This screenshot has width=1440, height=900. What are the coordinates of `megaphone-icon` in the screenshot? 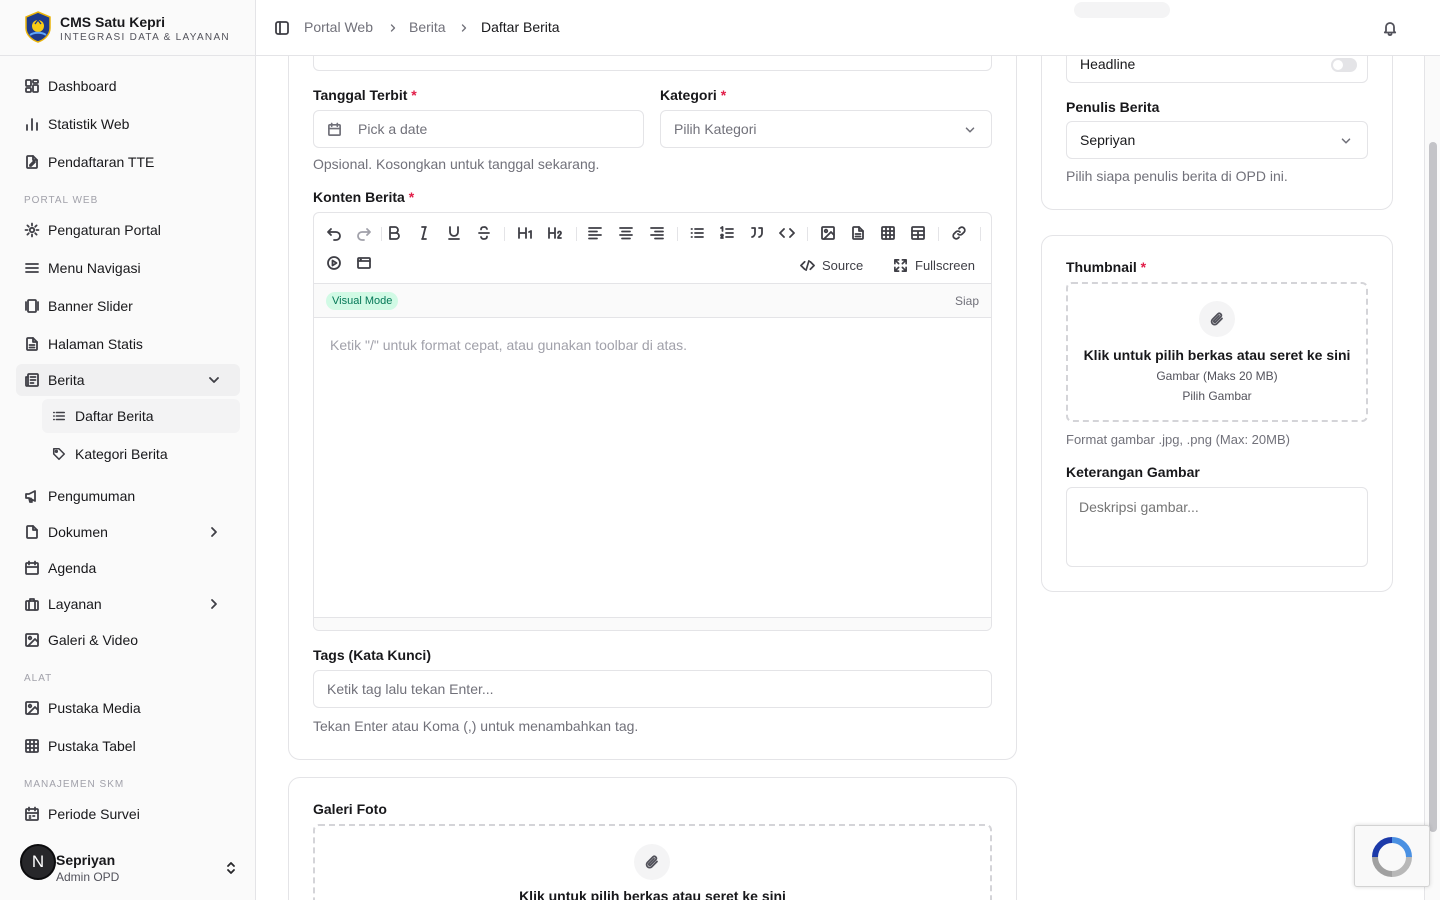 It's located at (30, 496).